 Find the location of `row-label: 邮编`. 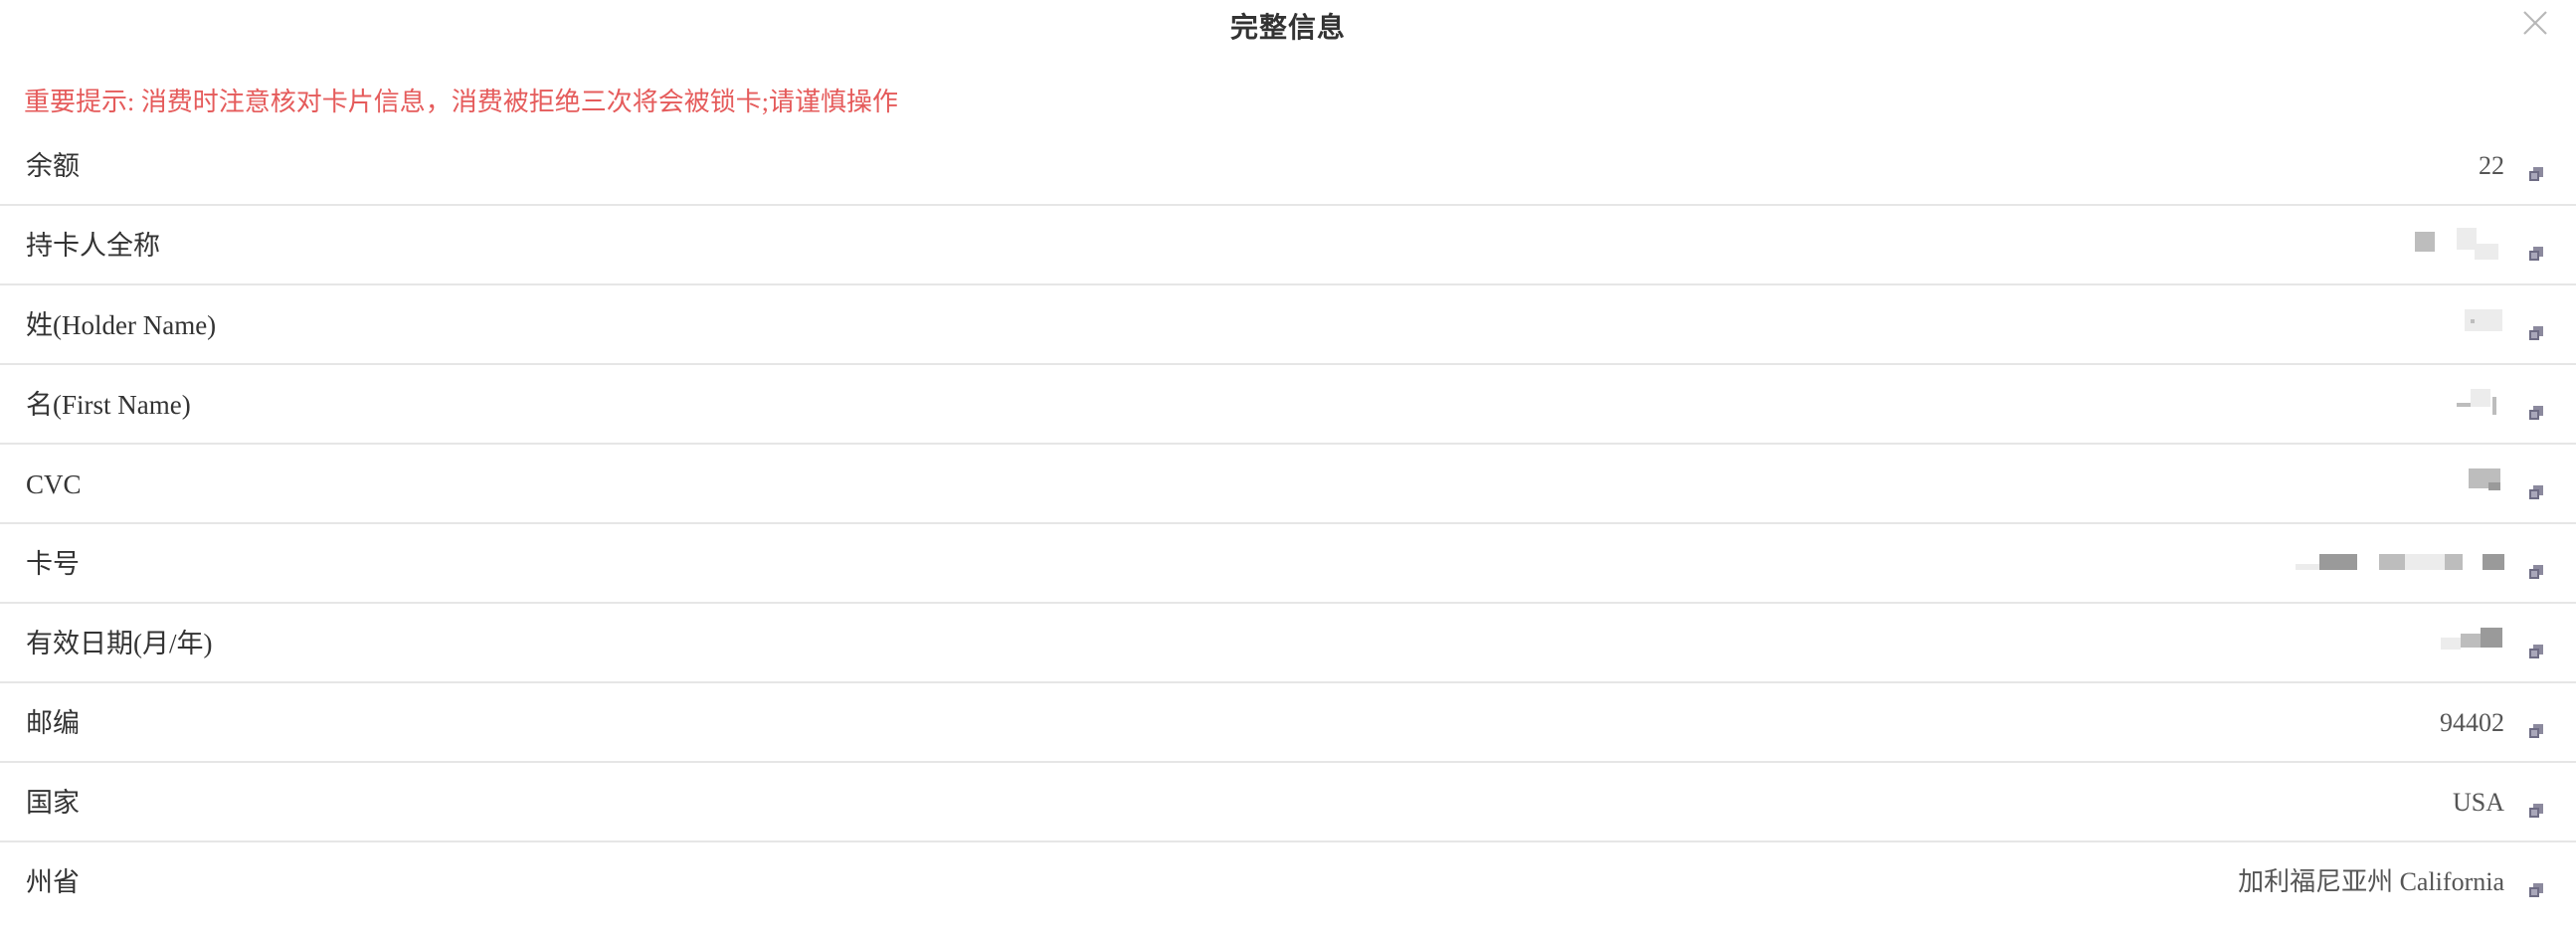

row-label: 邮编 is located at coordinates (53, 723).